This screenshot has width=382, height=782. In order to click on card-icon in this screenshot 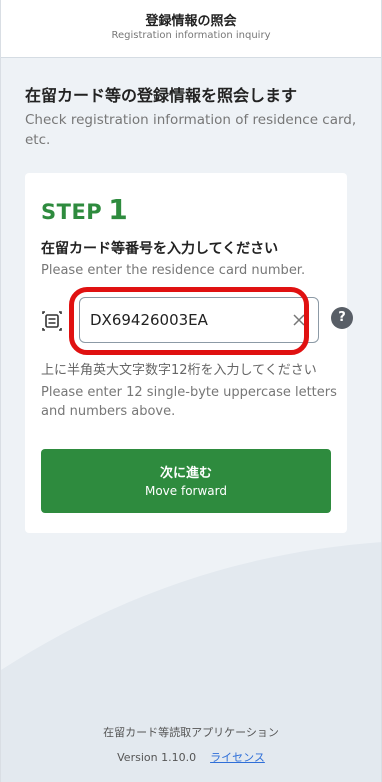, I will do `click(52, 321)`.